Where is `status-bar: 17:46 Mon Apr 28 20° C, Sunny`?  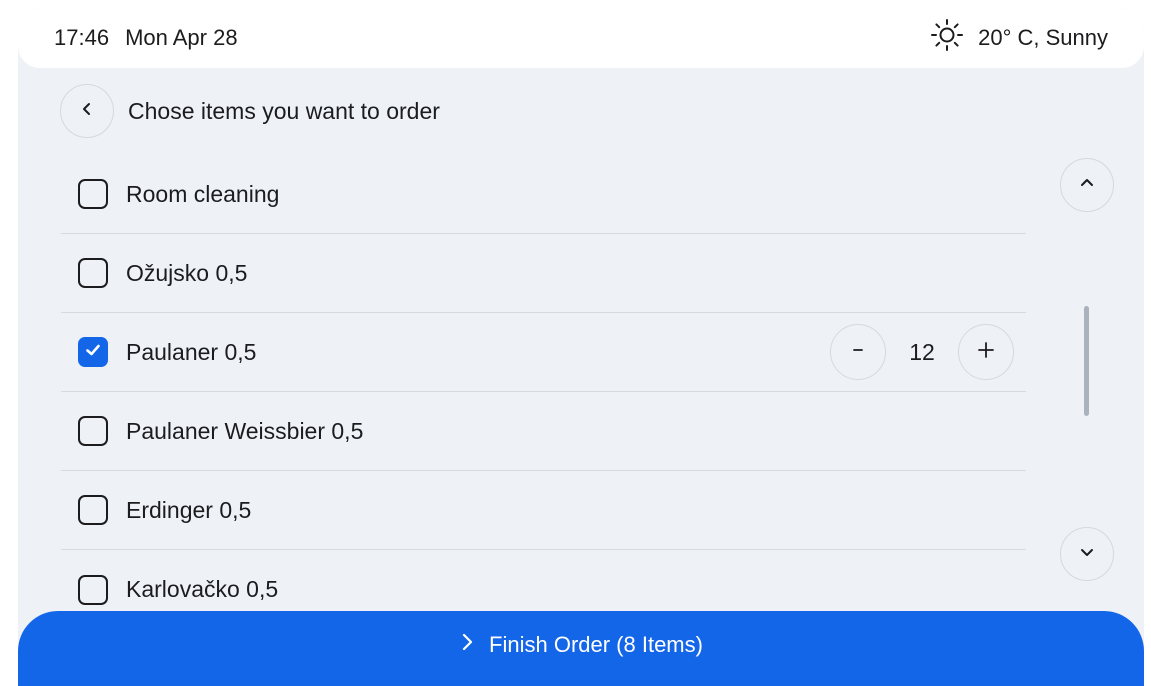
status-bar: 17:46 Mon Apr 28 20° C, Sunny is located at coordinates (581, 38).